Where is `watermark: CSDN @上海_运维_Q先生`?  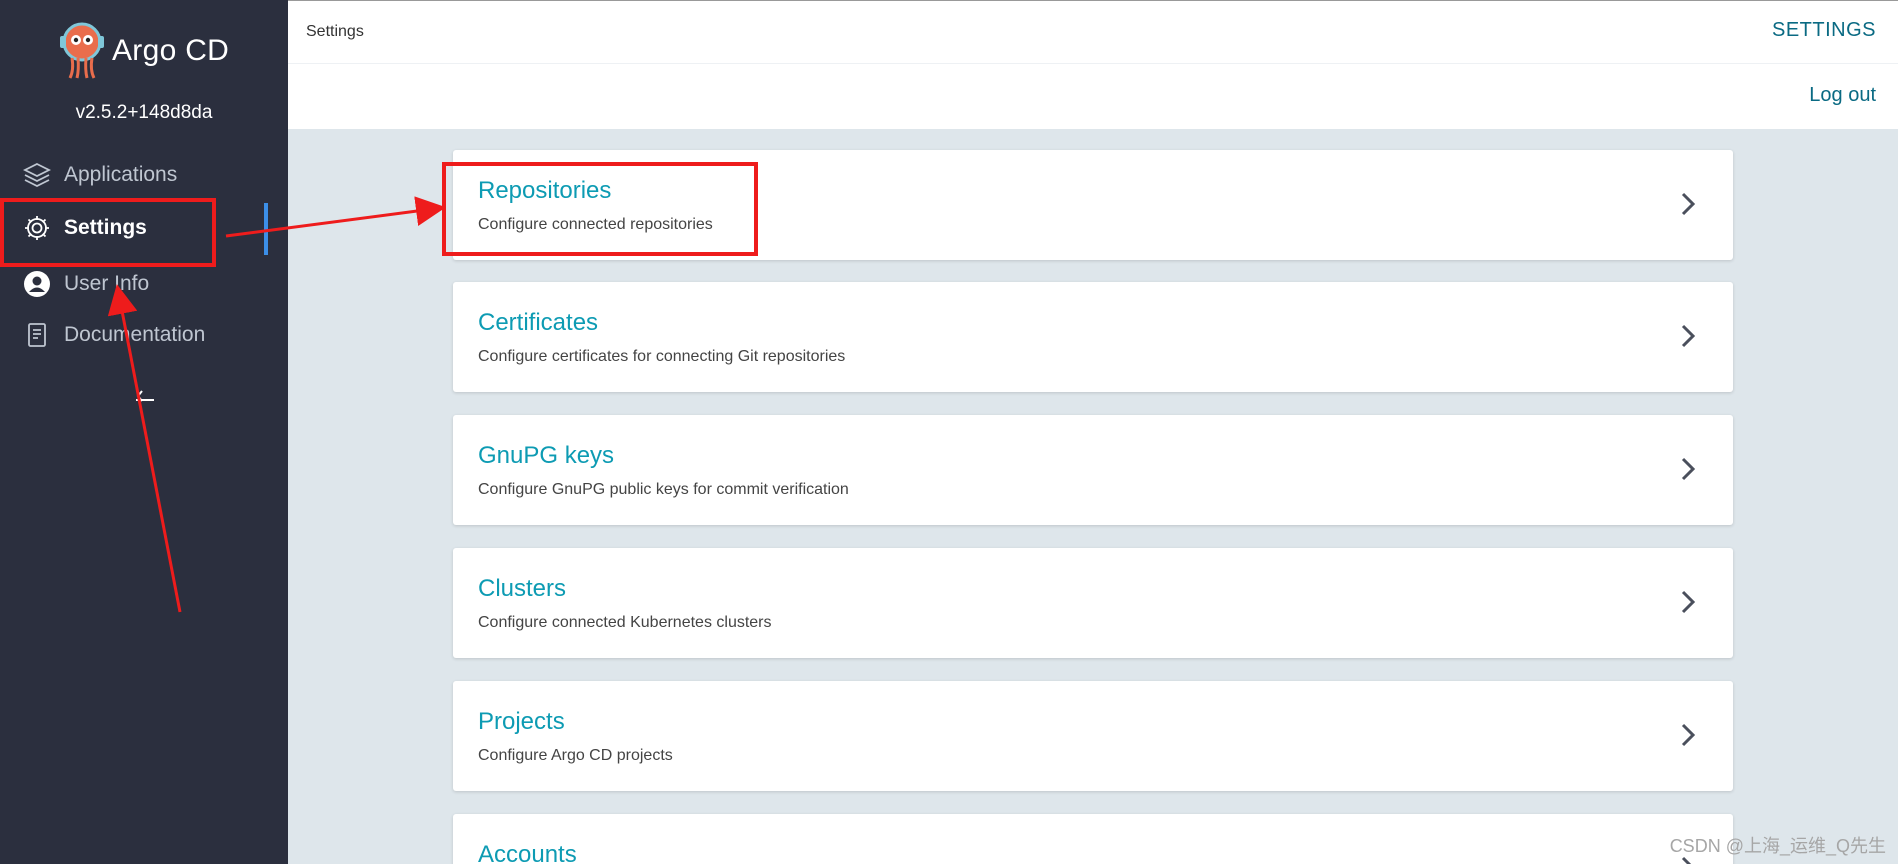 watermark: CSDN @上海_运维_Q先生 is located at coordinates (1777, 846).